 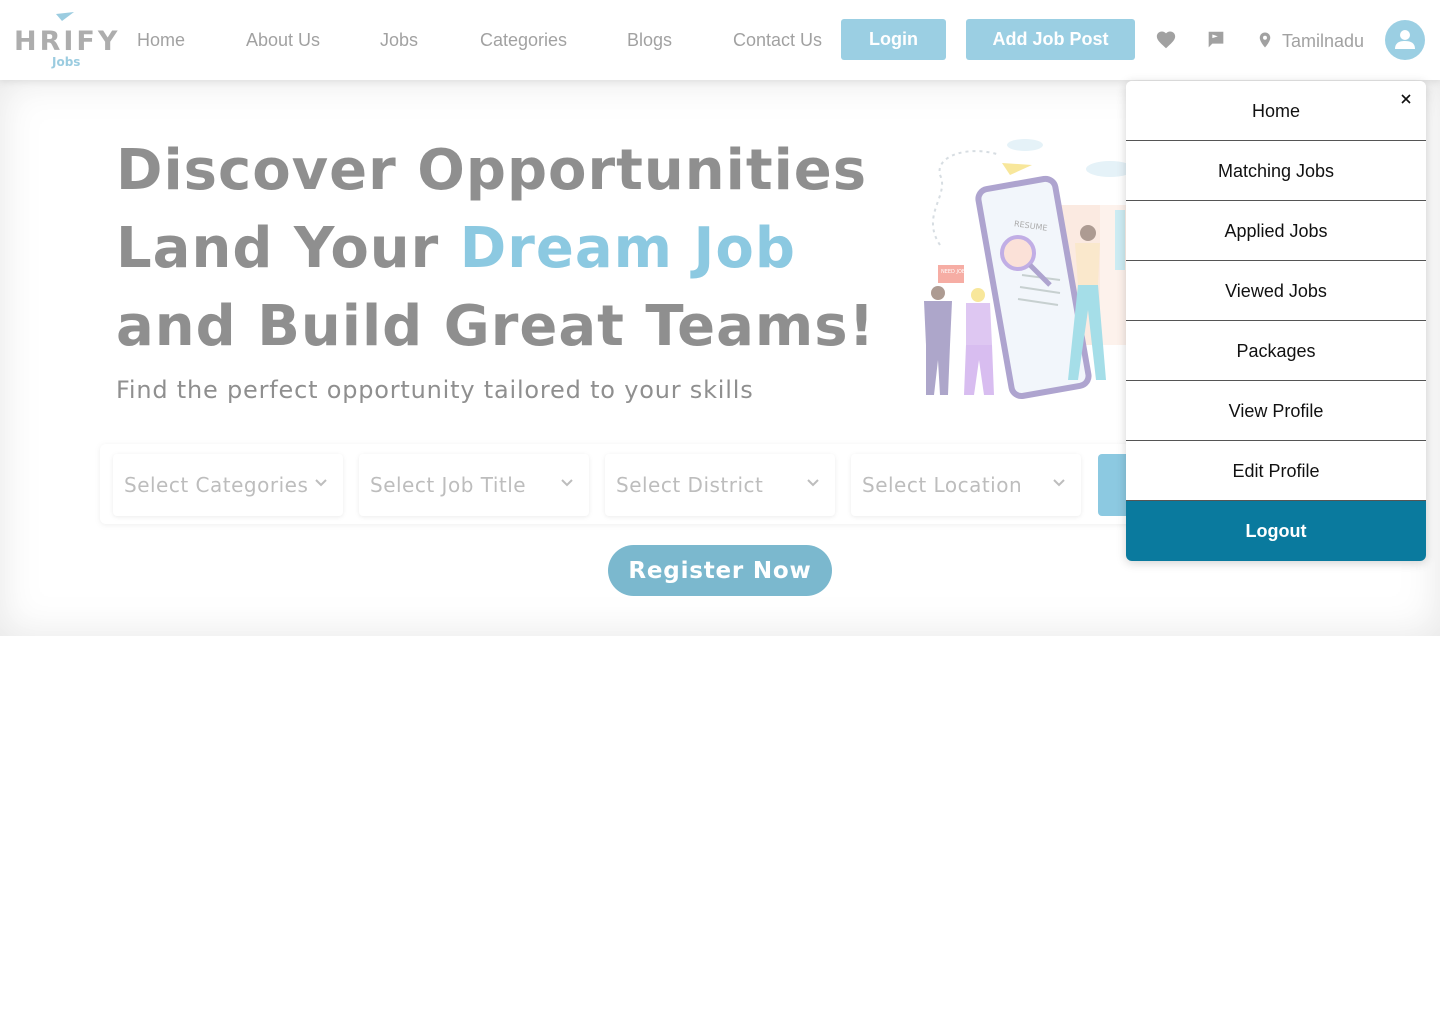 I want to click on close-icon, so click(x=1406, y=99).